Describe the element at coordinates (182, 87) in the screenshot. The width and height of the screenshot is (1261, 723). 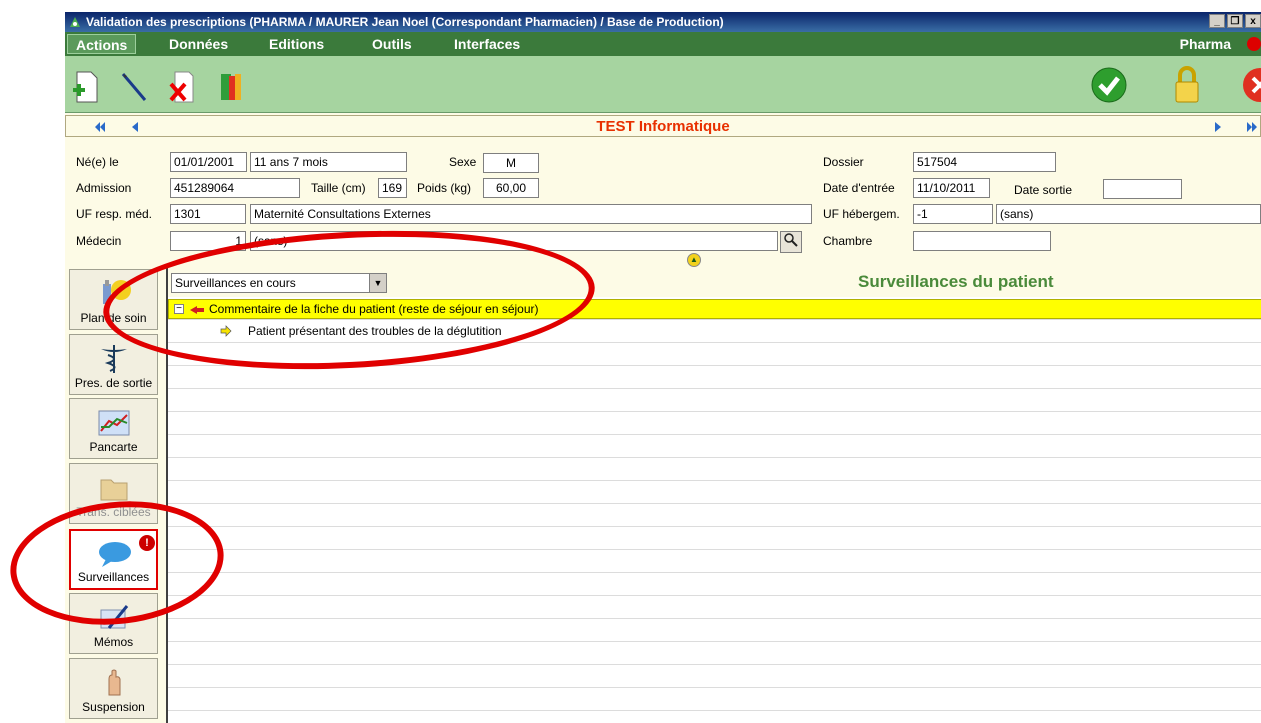
I see `delete-icon` at that location.